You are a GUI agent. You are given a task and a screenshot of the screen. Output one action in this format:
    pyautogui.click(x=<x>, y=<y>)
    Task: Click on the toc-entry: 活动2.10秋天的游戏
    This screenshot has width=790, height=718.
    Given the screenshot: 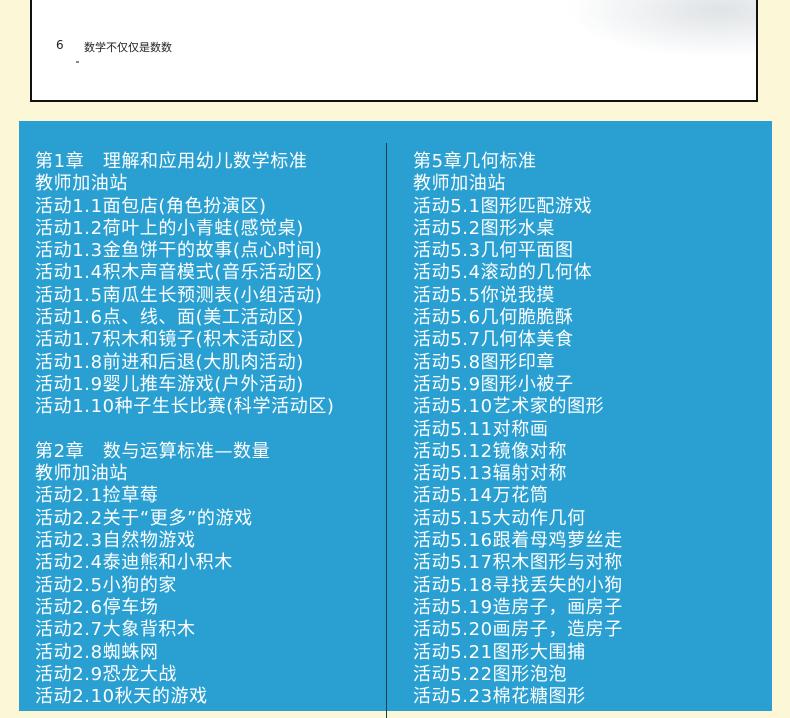 What is the action you would take?
    pyautogui.click(x=121, y=697)
    